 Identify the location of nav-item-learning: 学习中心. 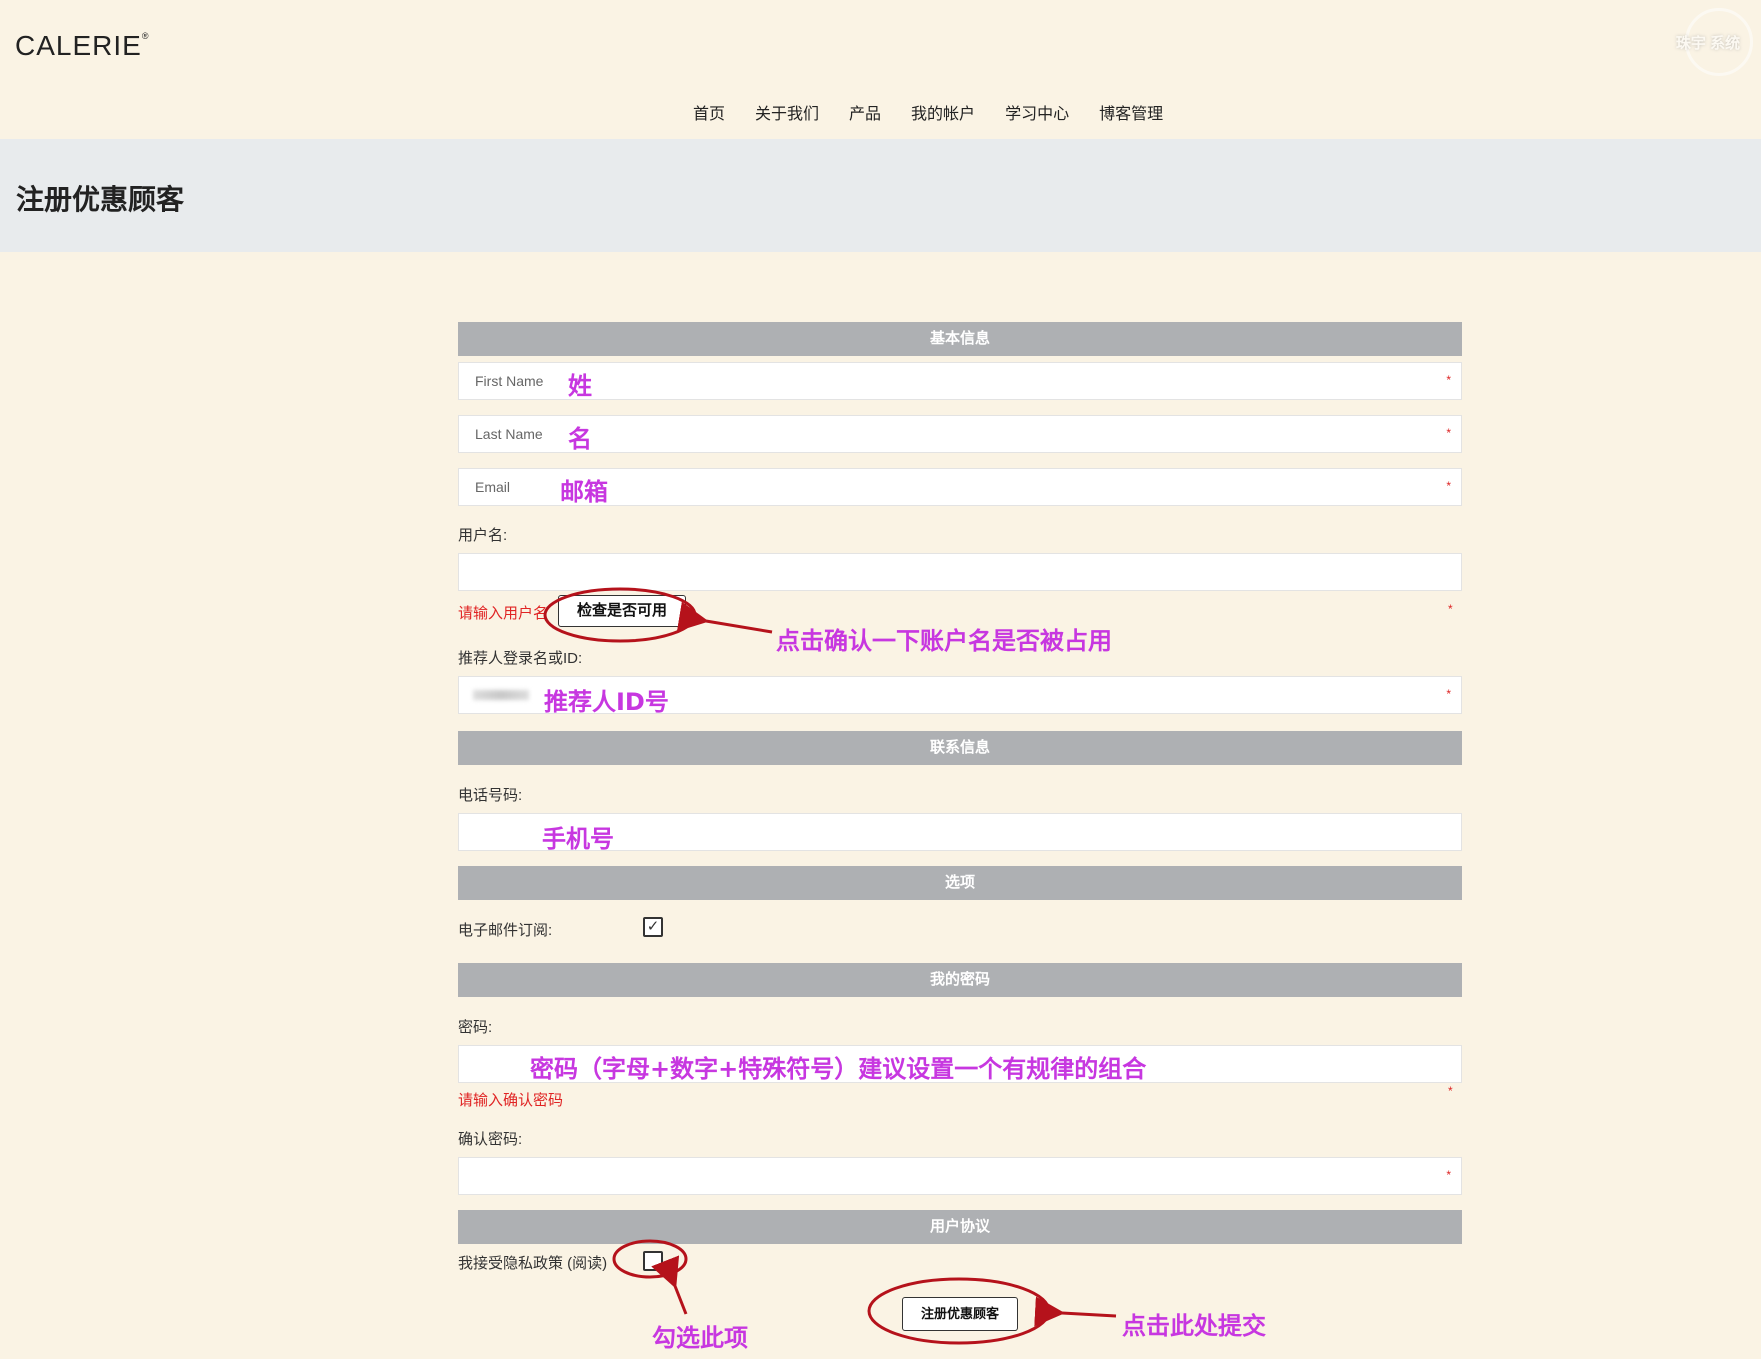
(1037, 112).